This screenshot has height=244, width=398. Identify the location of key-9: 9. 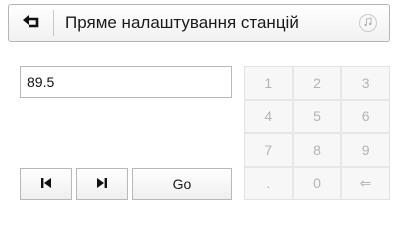
(365, 150).